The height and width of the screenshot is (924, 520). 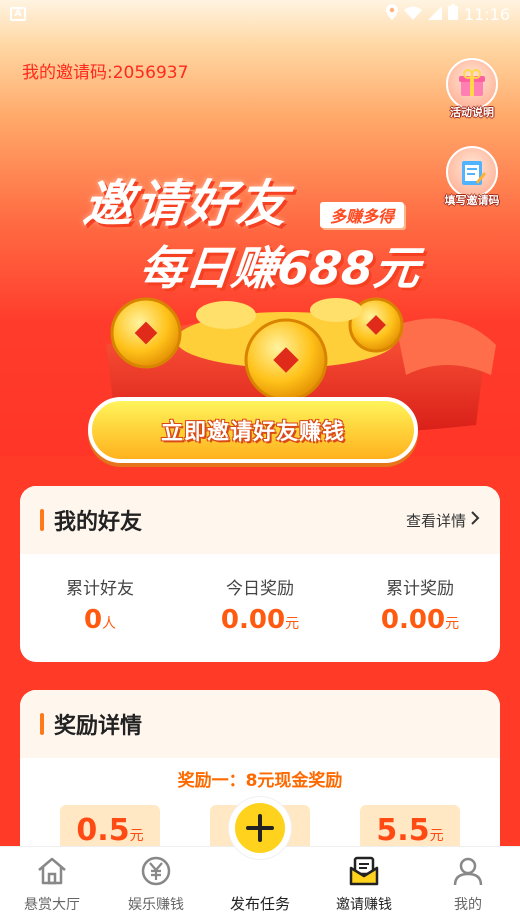 What do you see at coordinates (364, 905) in the screenshot?
I see `nav-label: 邀请赚钱` at bounding box center [364, 905].